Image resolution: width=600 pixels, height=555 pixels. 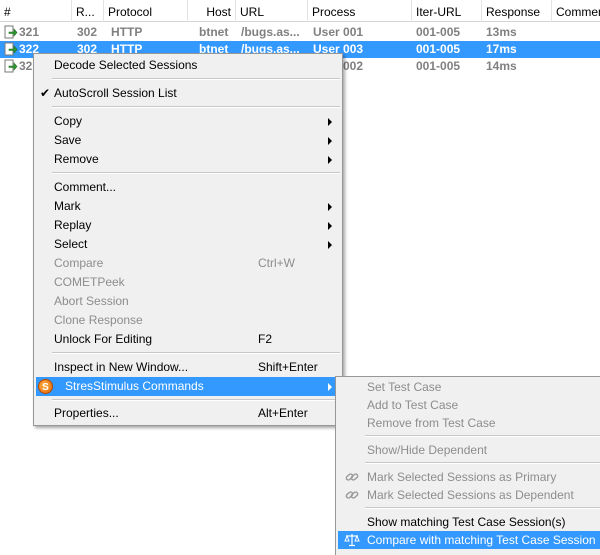 I want to click on menu-item-label: StresStimulus Commands, so click(x=134, y=386).